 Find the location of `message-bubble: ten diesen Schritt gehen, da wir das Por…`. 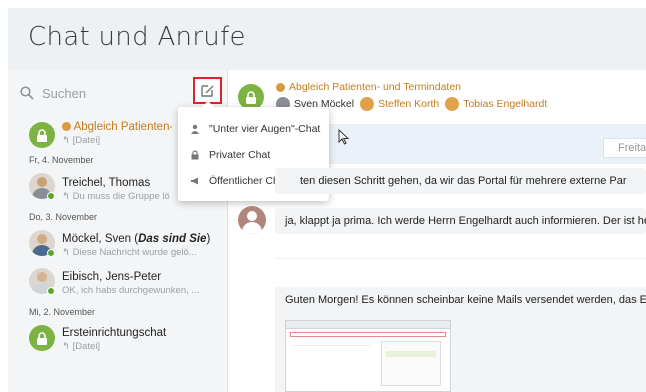

message-bubble: ten diesen Schritt gehen, da wir das Por… is located at coordinates (460, 181).